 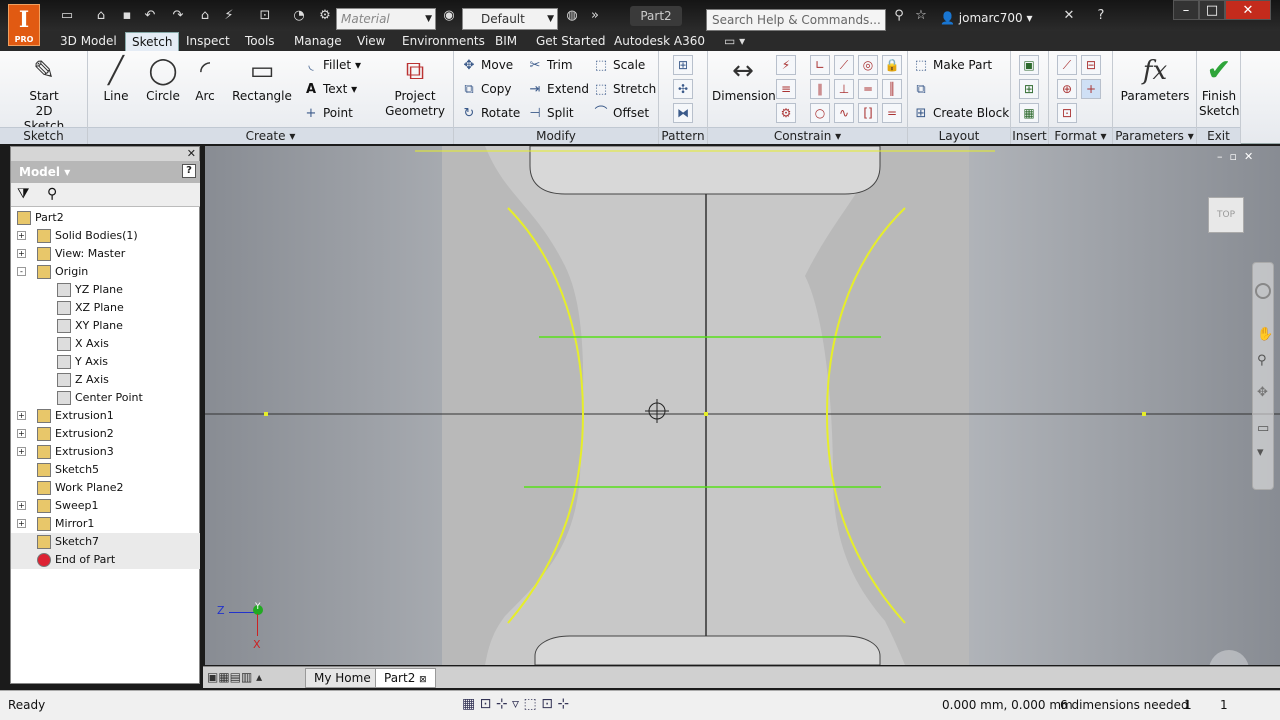 What do you see at coordinates (820, 65) in the screenshot?
I see `coincident-icon: ∟` at bounding box center [820, 65].